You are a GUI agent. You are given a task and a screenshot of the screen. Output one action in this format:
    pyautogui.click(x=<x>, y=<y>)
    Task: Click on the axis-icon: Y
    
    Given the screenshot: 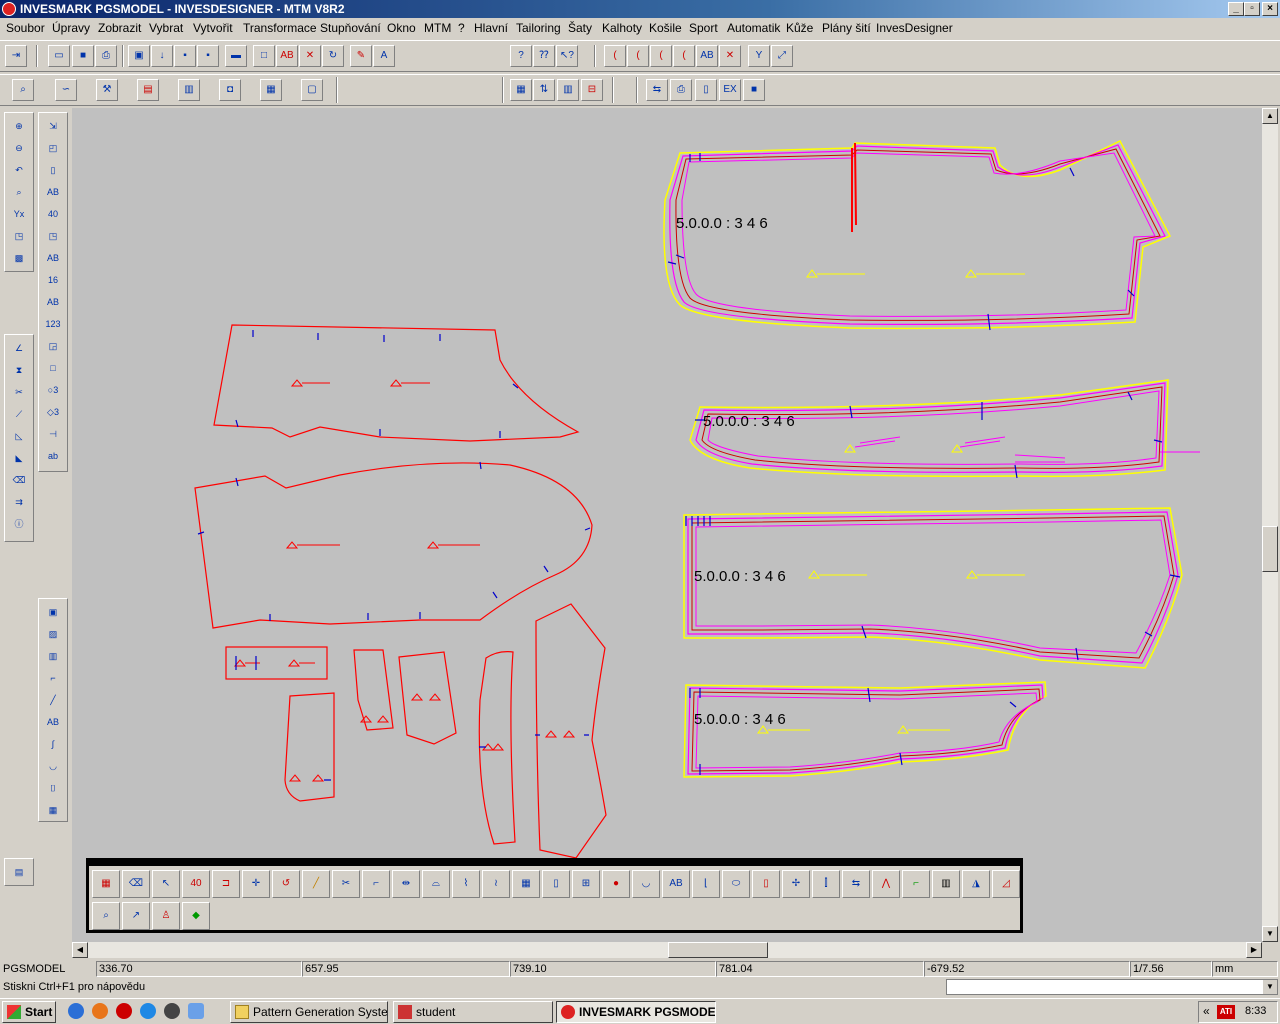 What is the action you would take?
    pyautogui.click(x=759, y=56)
    